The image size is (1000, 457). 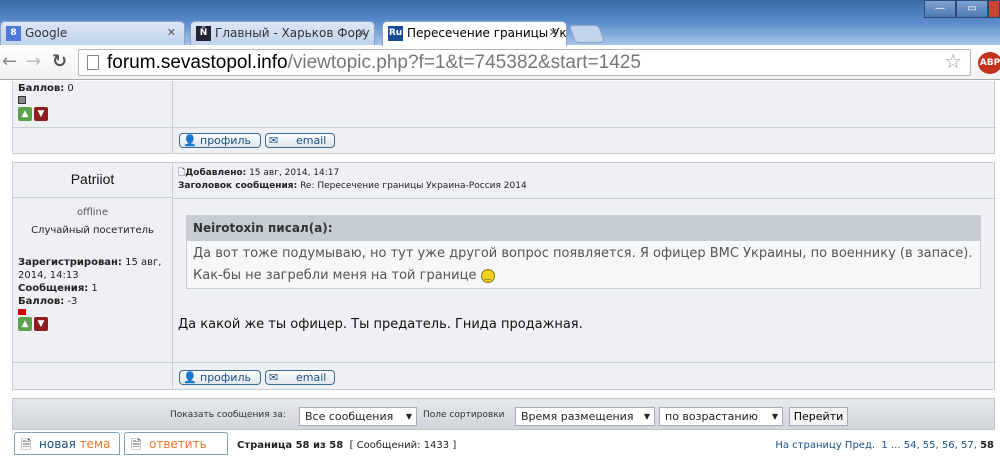 What do you see at coordinates (290, 445) in the screenshot?
I see `page-number: Страница 58 из 58` at bounding box center [290, 445].